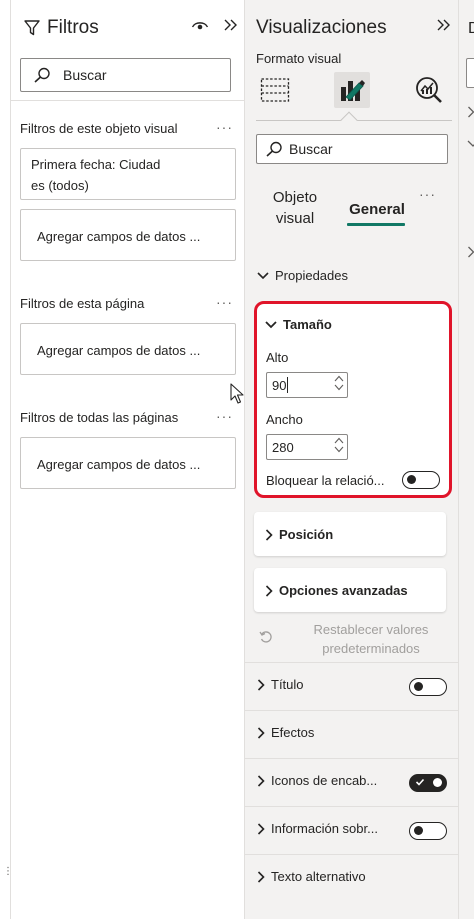 Image resolution: width=474 pixels, height=919 pixels. Describe the element at coordinates (350, 534) in the screenshot. I see `position-card: Posición` at that location.